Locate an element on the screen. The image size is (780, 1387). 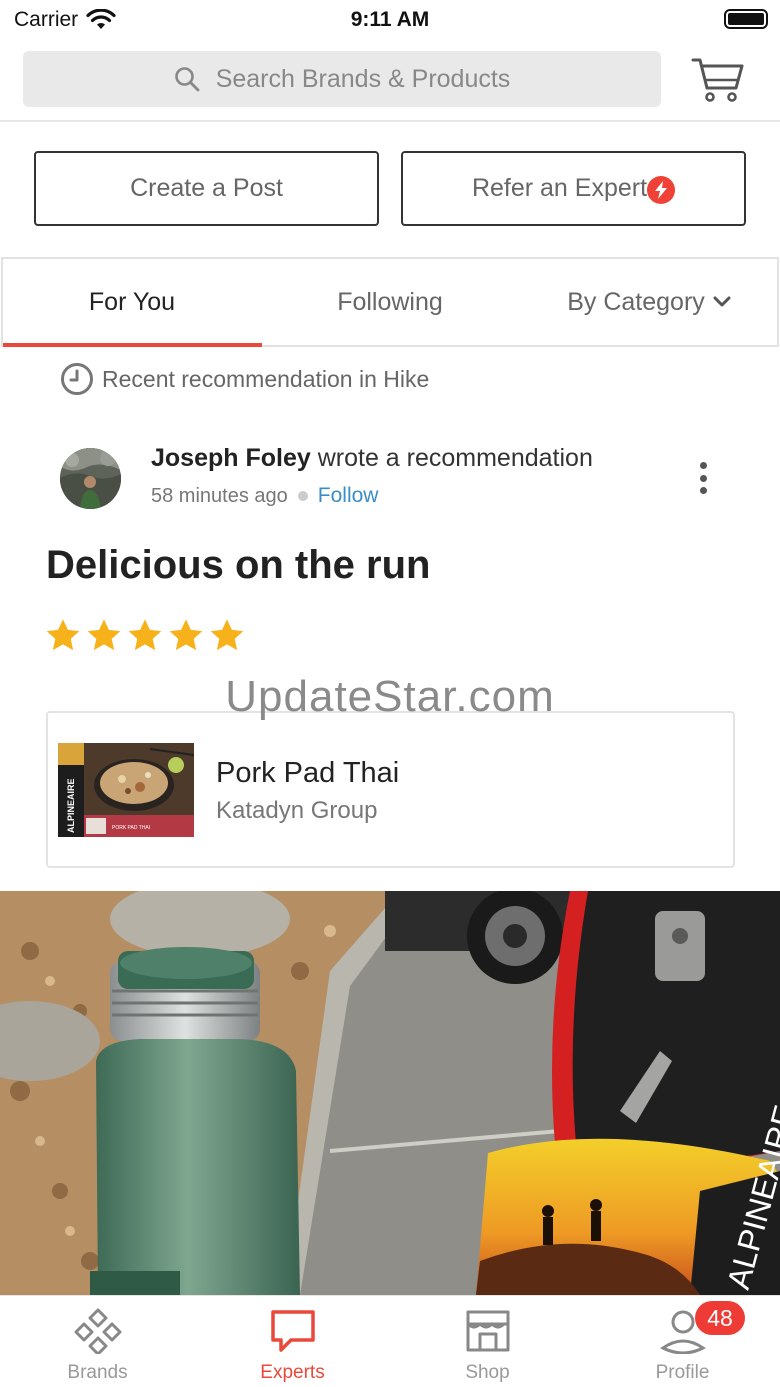
cart-icon is located at coordinates (717, 80).